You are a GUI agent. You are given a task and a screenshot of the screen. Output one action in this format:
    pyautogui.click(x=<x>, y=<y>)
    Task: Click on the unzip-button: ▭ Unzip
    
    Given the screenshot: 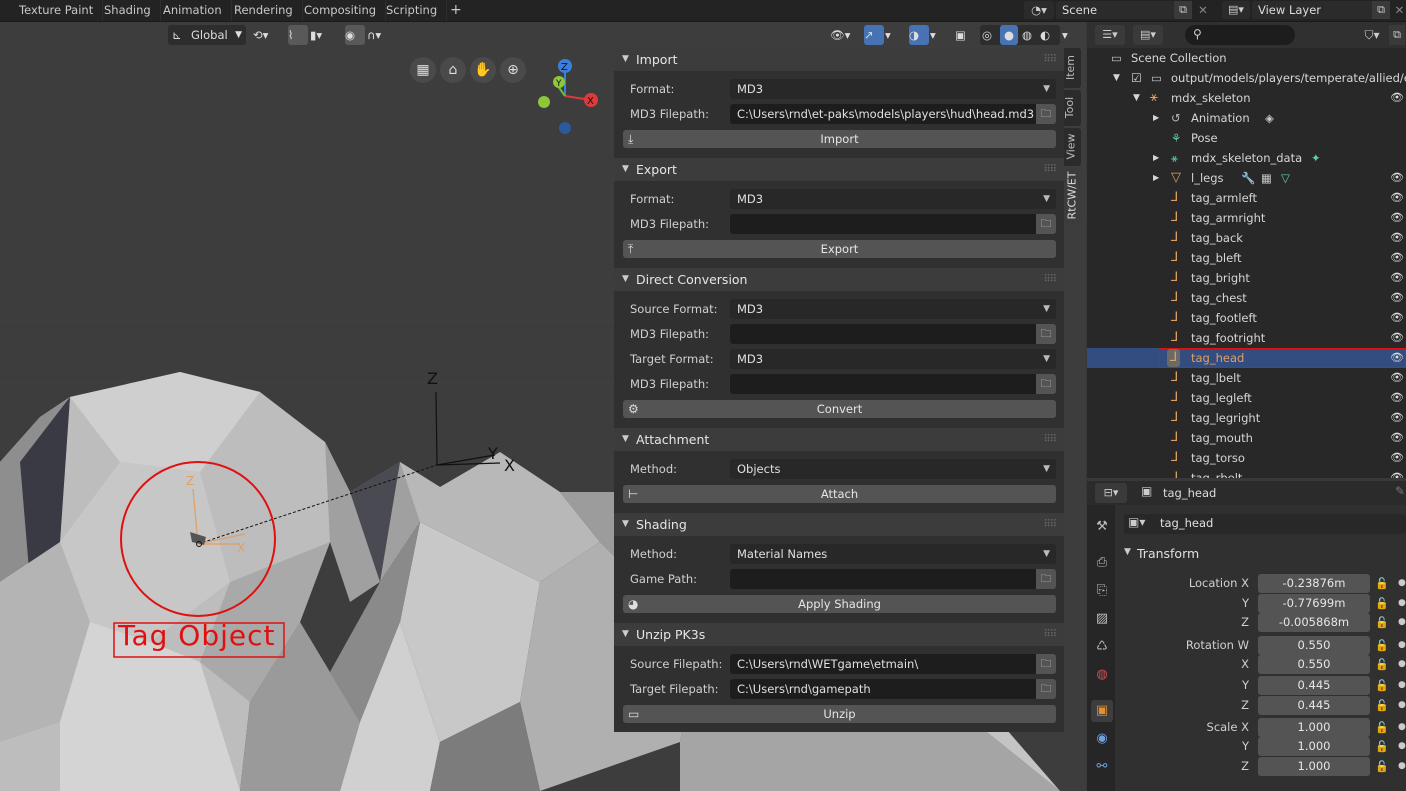 What is the action you would take?
    pyautogui.click(x=839, y=714)
    